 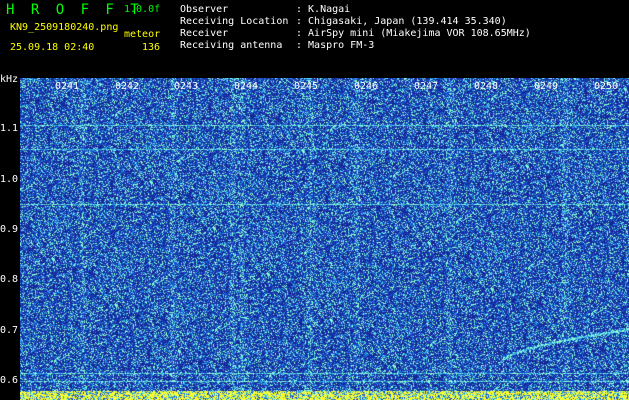 What do you see at coordinates (335, 45) in the screenshot?
I see `antenna-value: : Maspro FM-3` at bounding box center [335, 45].